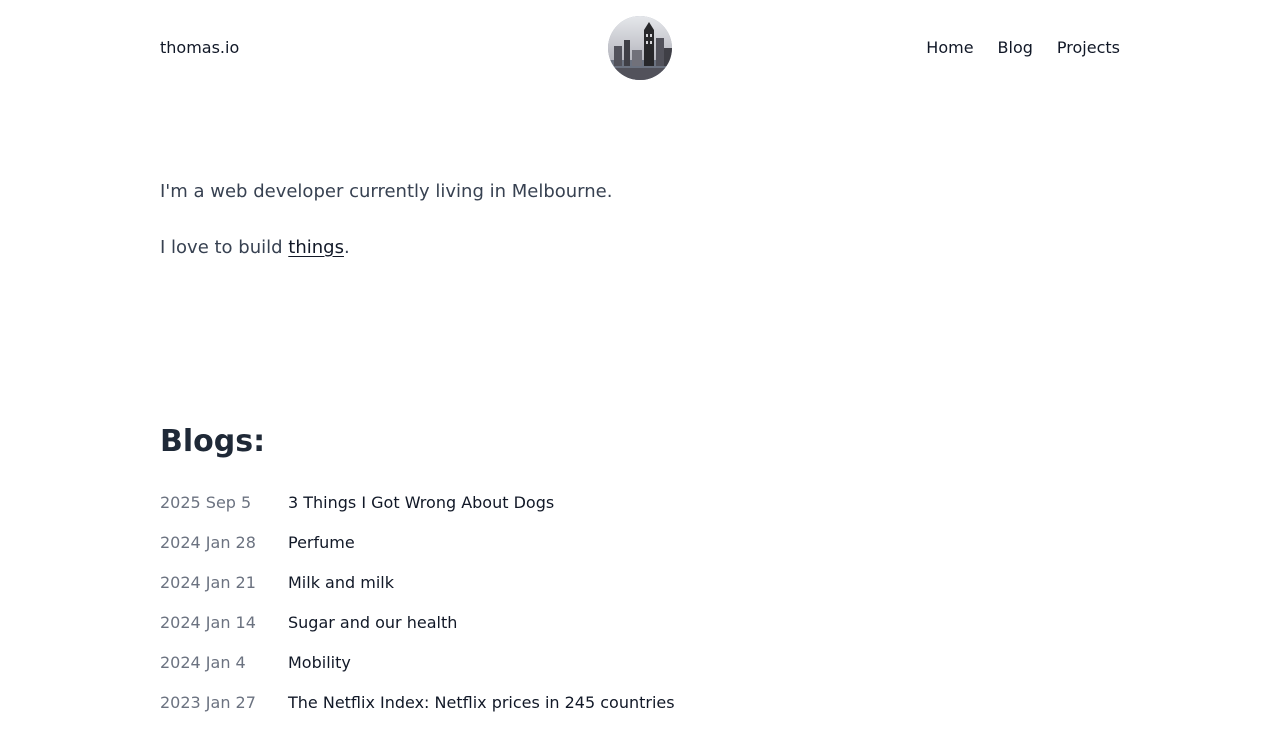  I want to click on blog-title-link: 3 Things I Got Wrong About Dogs, so click(421, 503).